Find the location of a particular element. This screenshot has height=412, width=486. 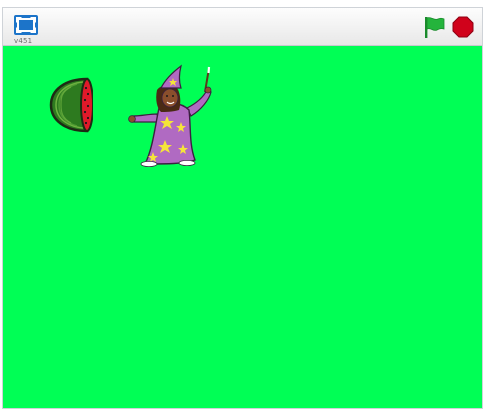

version-label: v451 is located at coordinates (23, 41).